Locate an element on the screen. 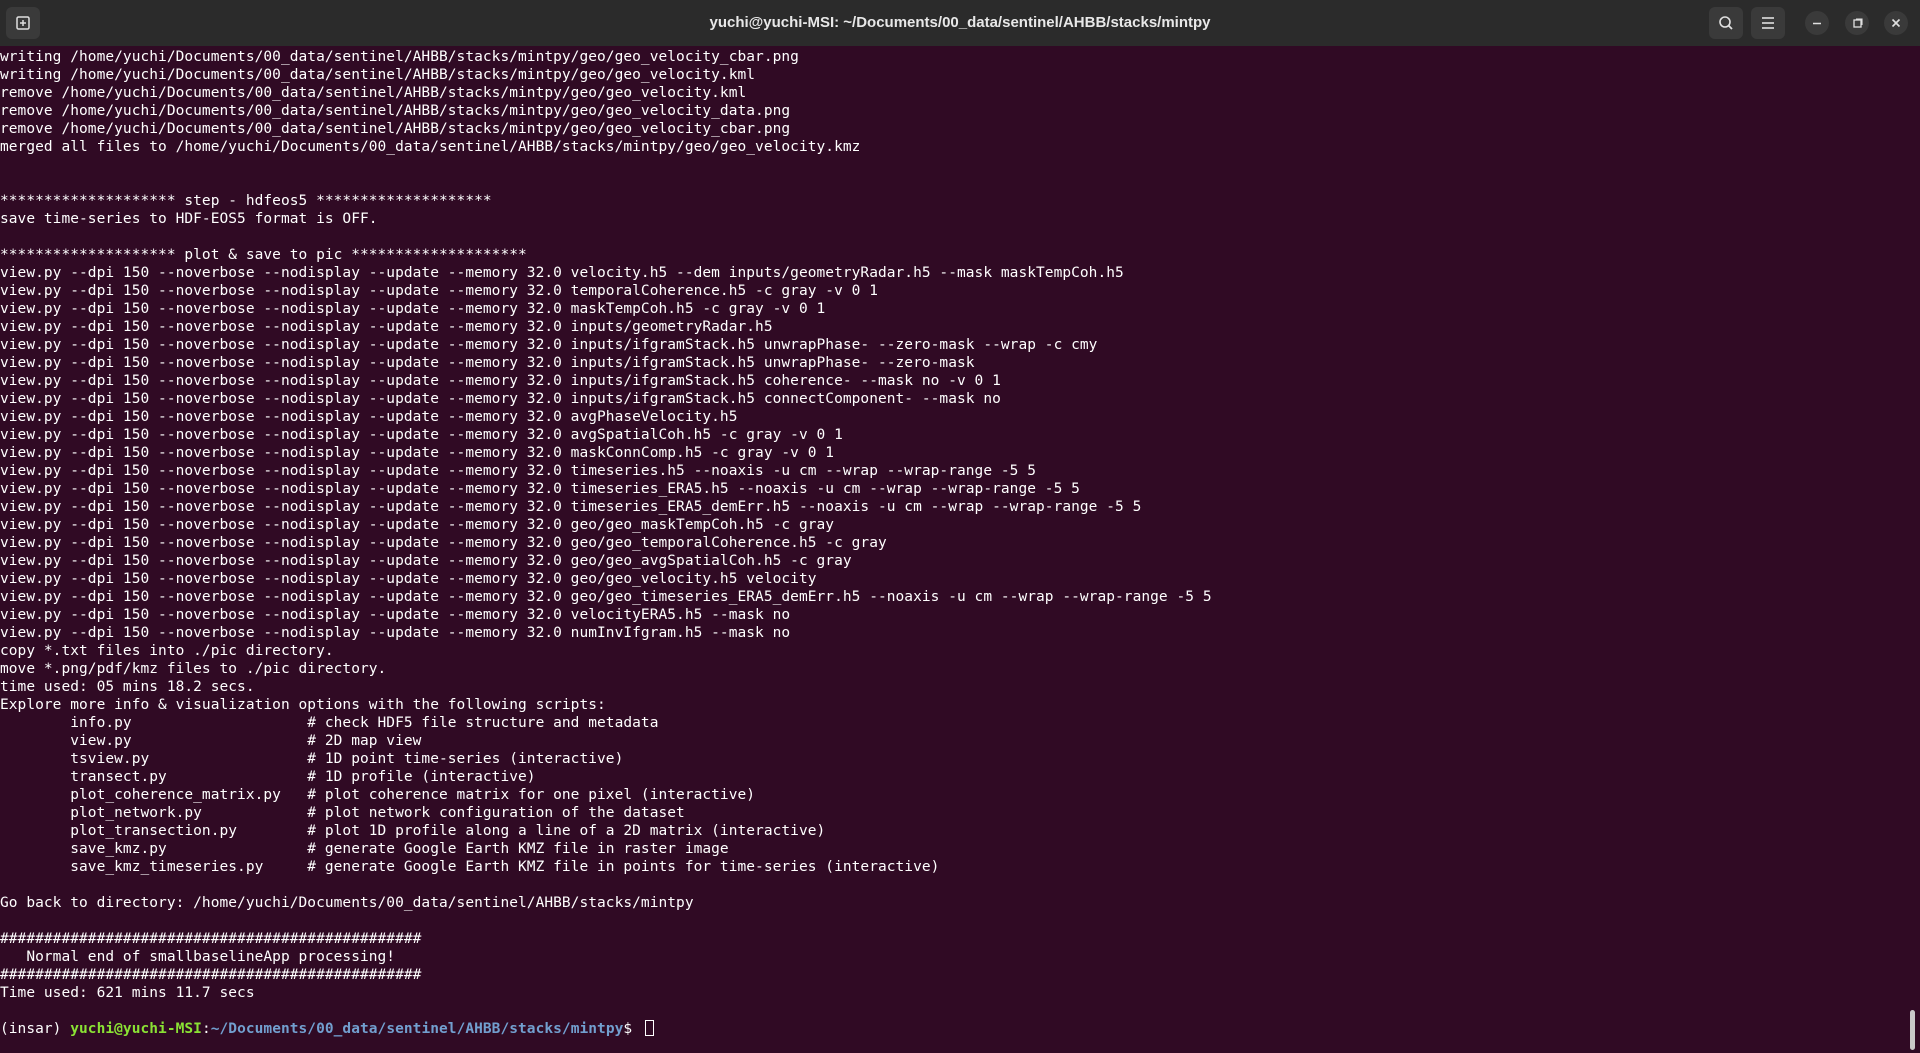 The image size is (1920, 1053). minimize-button is located at coordinates (1817, 23).